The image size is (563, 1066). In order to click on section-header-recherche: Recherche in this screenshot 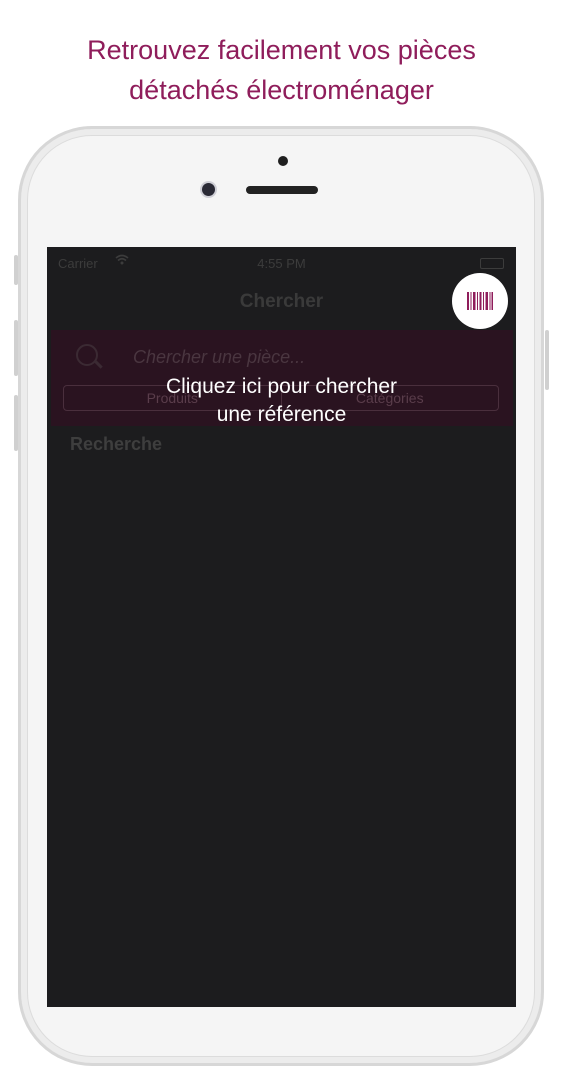, I will do `click(116, 444)`.